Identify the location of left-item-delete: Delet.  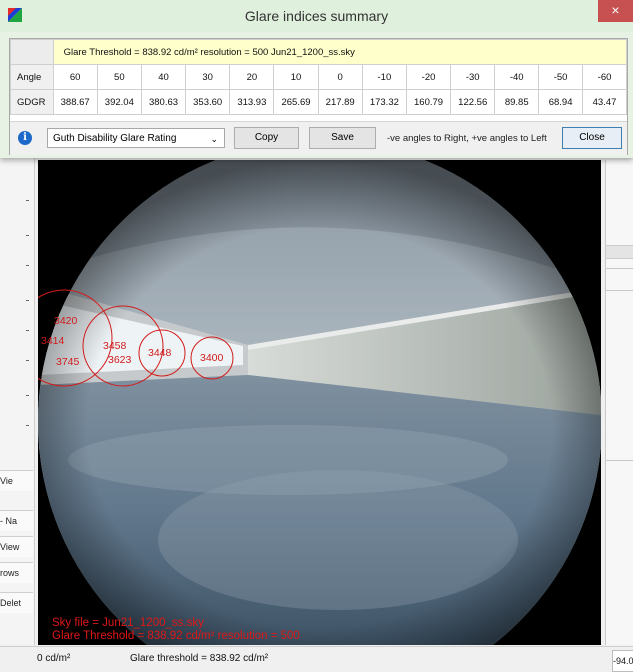
(16, 602).